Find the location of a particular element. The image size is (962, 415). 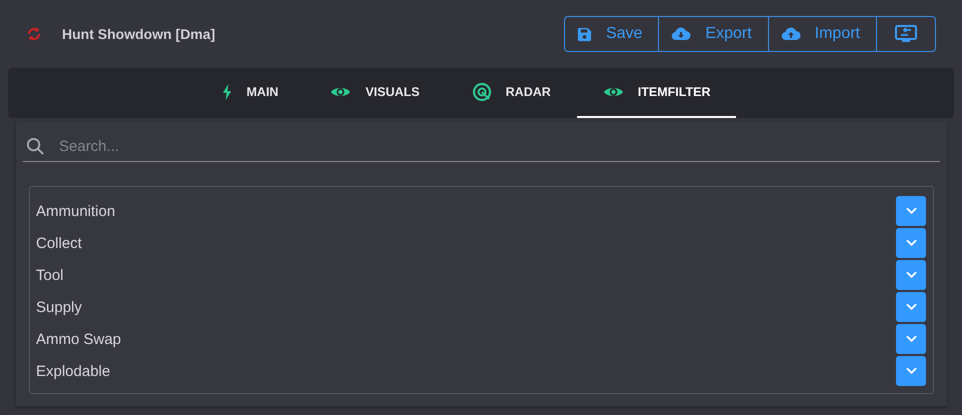

lightning-icon is located at coordinates (227, 92).